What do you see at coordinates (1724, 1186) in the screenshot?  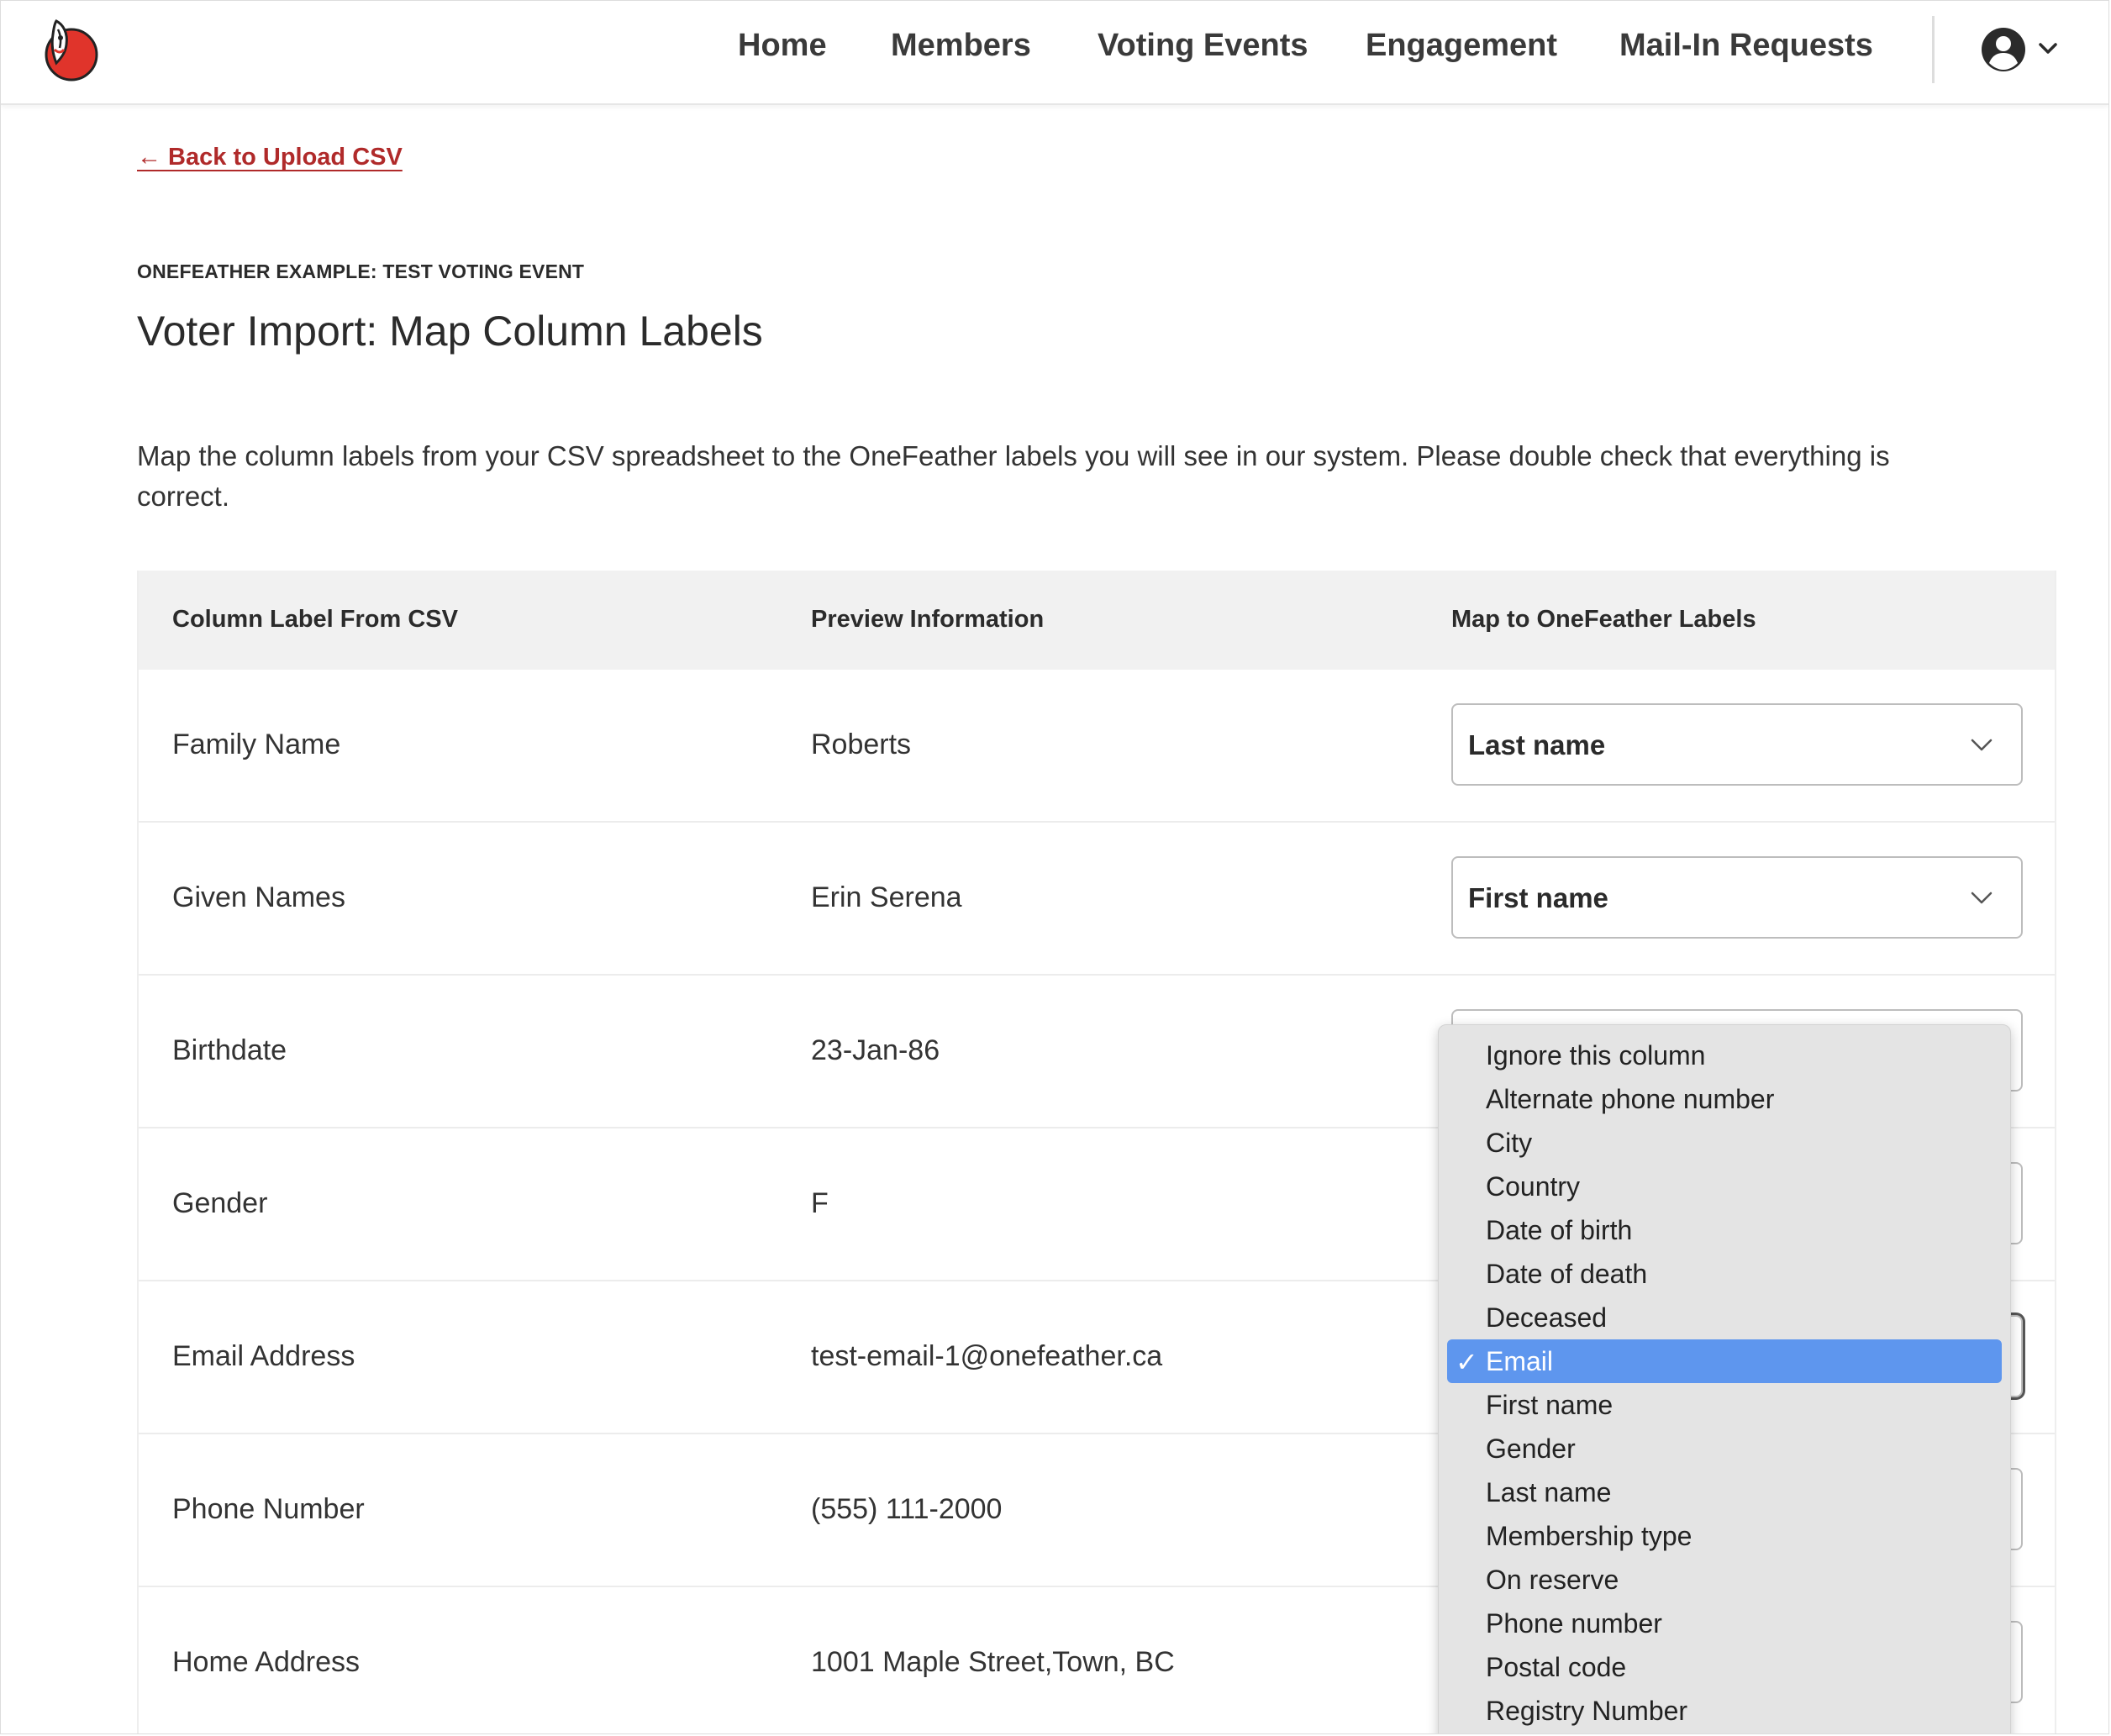 I see `dropdown-option: Country` at bounding box center [1724, 1186].